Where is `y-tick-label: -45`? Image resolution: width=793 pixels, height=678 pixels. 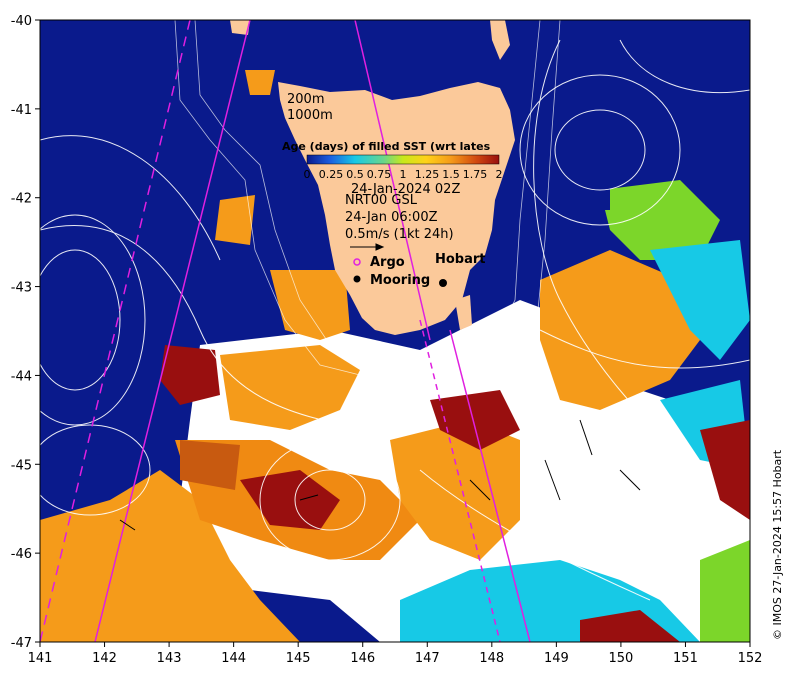
y-tick-label: -45 is located at coordinates (21, 465).